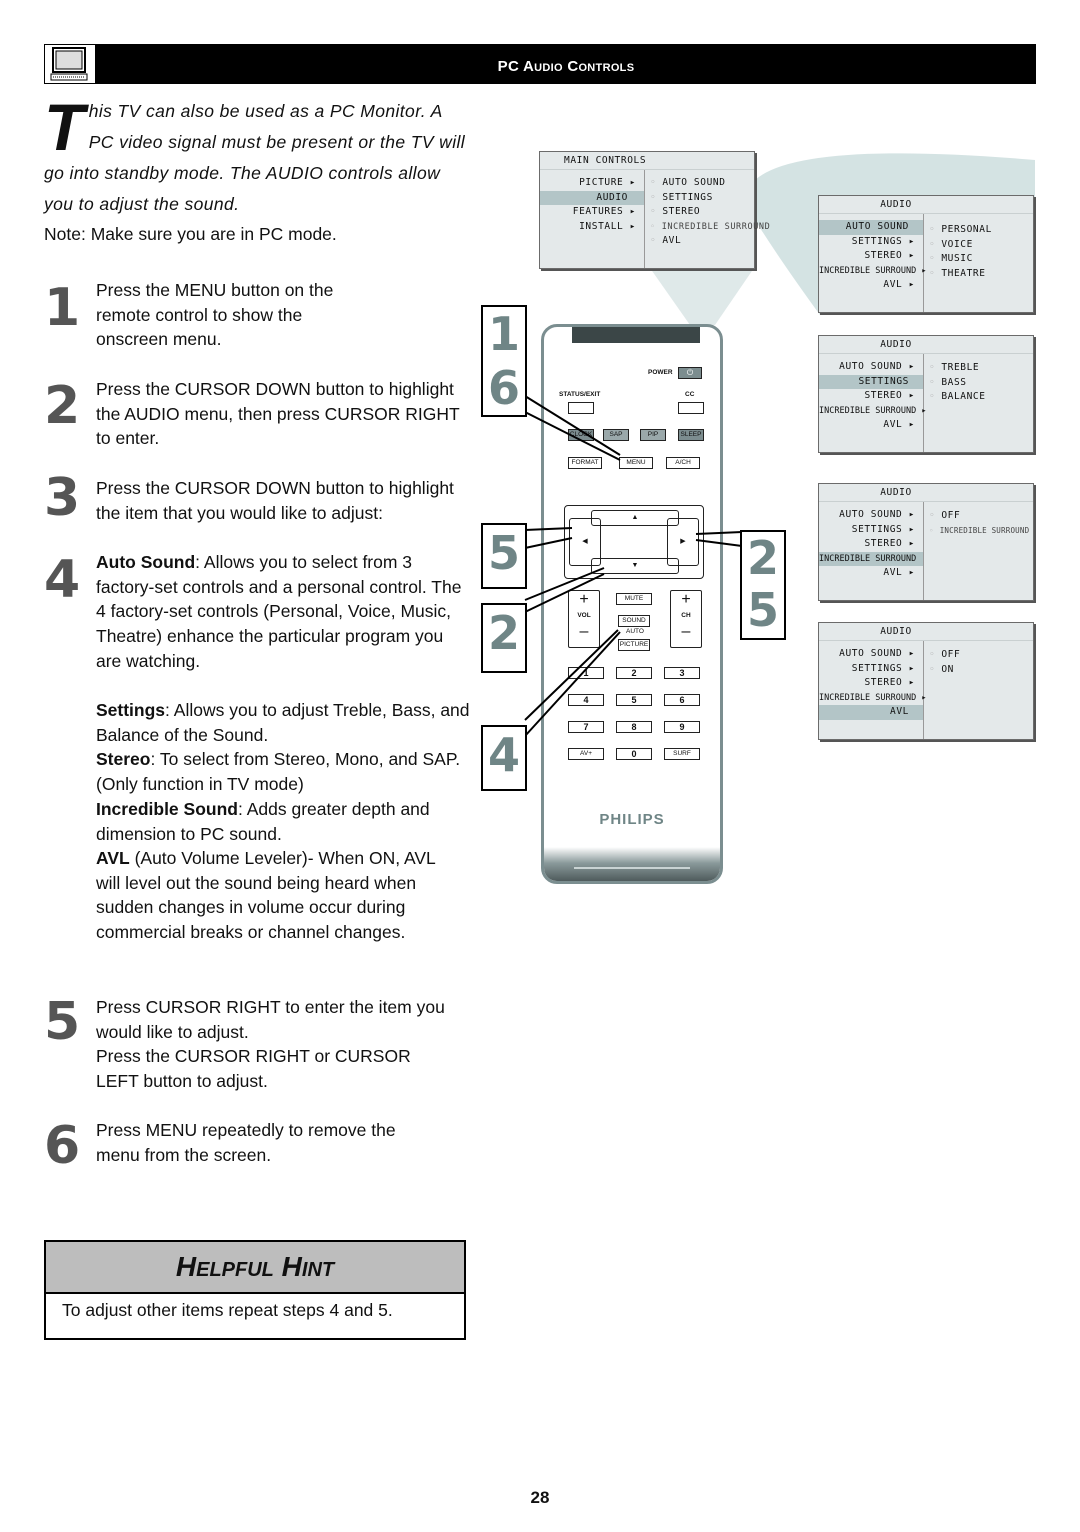  I want to click on option-incredible-surround: ◦ INCREDIBLE SURROUND, so click(979, 531).